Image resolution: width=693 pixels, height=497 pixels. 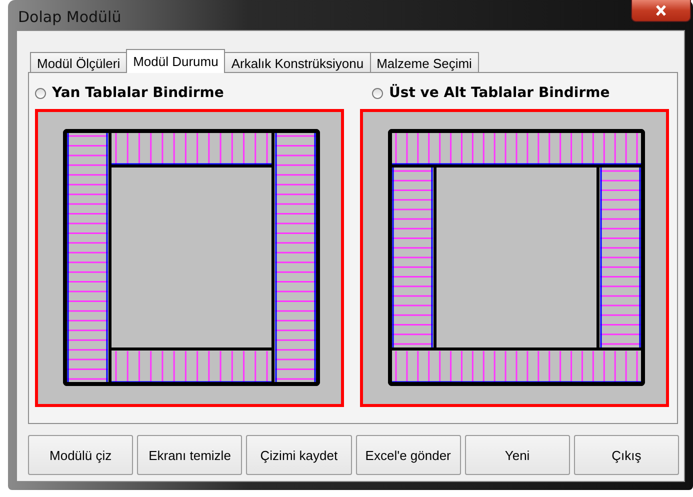 What do you see at coordinates (70, 17) in the screenshot?
I see `window-title: Dolap Modülü` at bounding box center [70, 17].